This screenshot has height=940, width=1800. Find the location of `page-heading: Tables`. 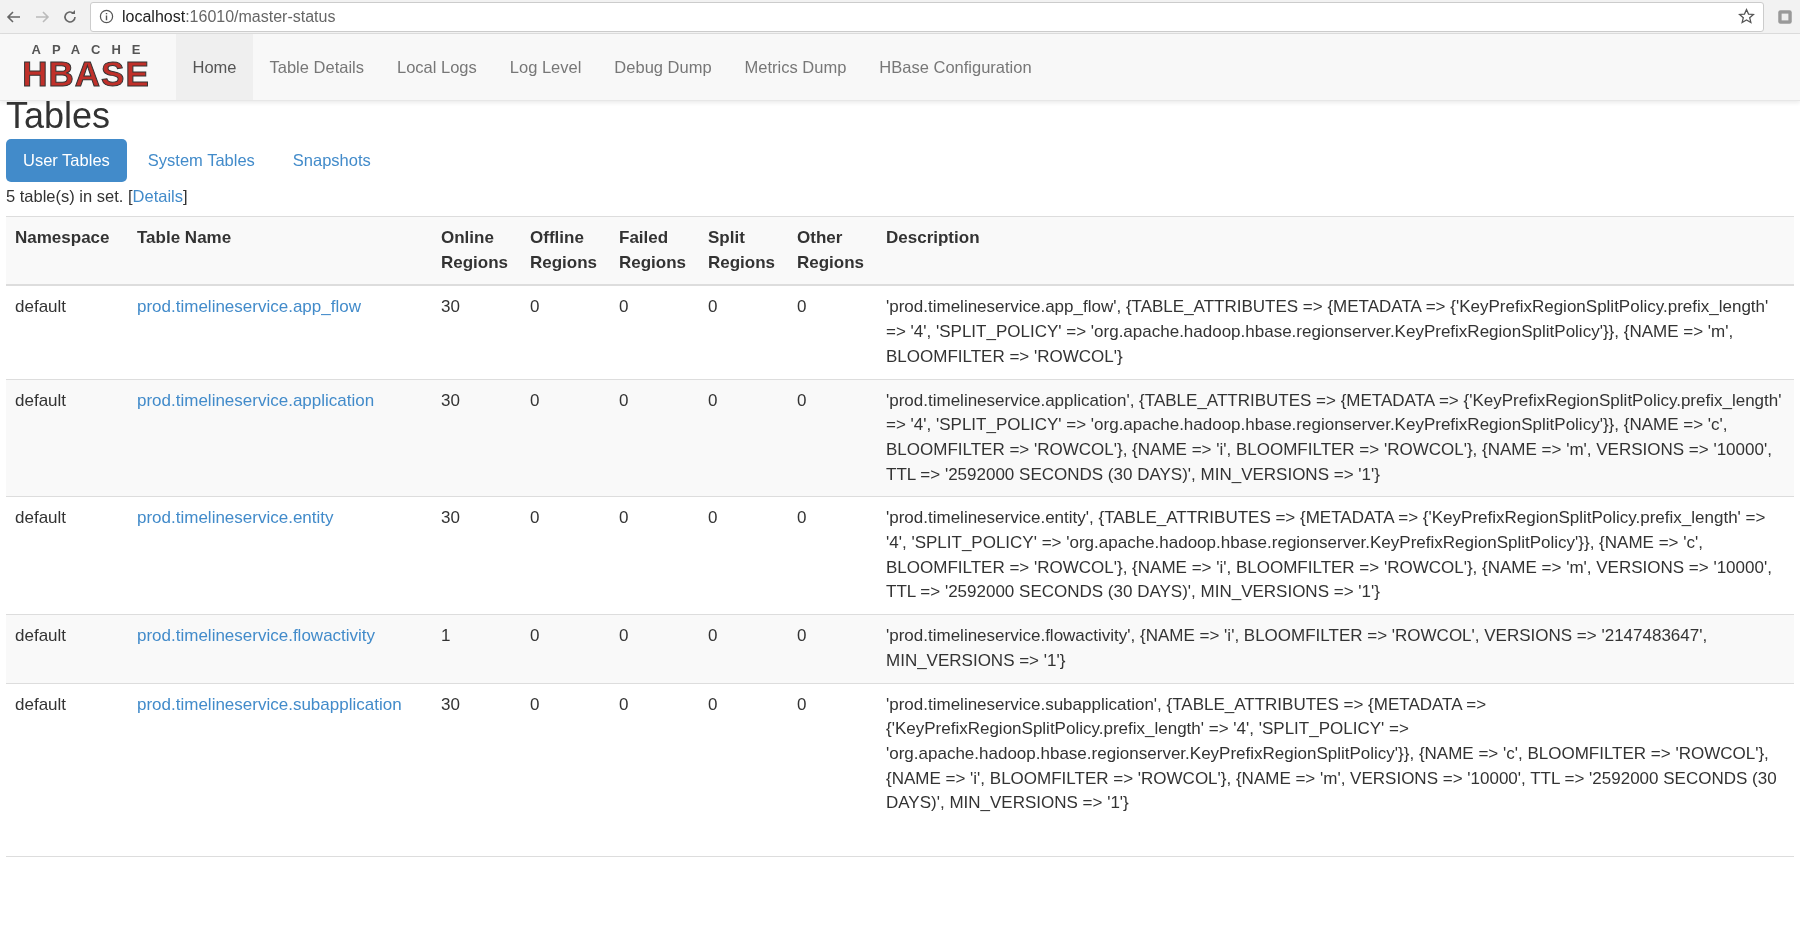

page-heading: Tables is located at coordinates (59, 116).